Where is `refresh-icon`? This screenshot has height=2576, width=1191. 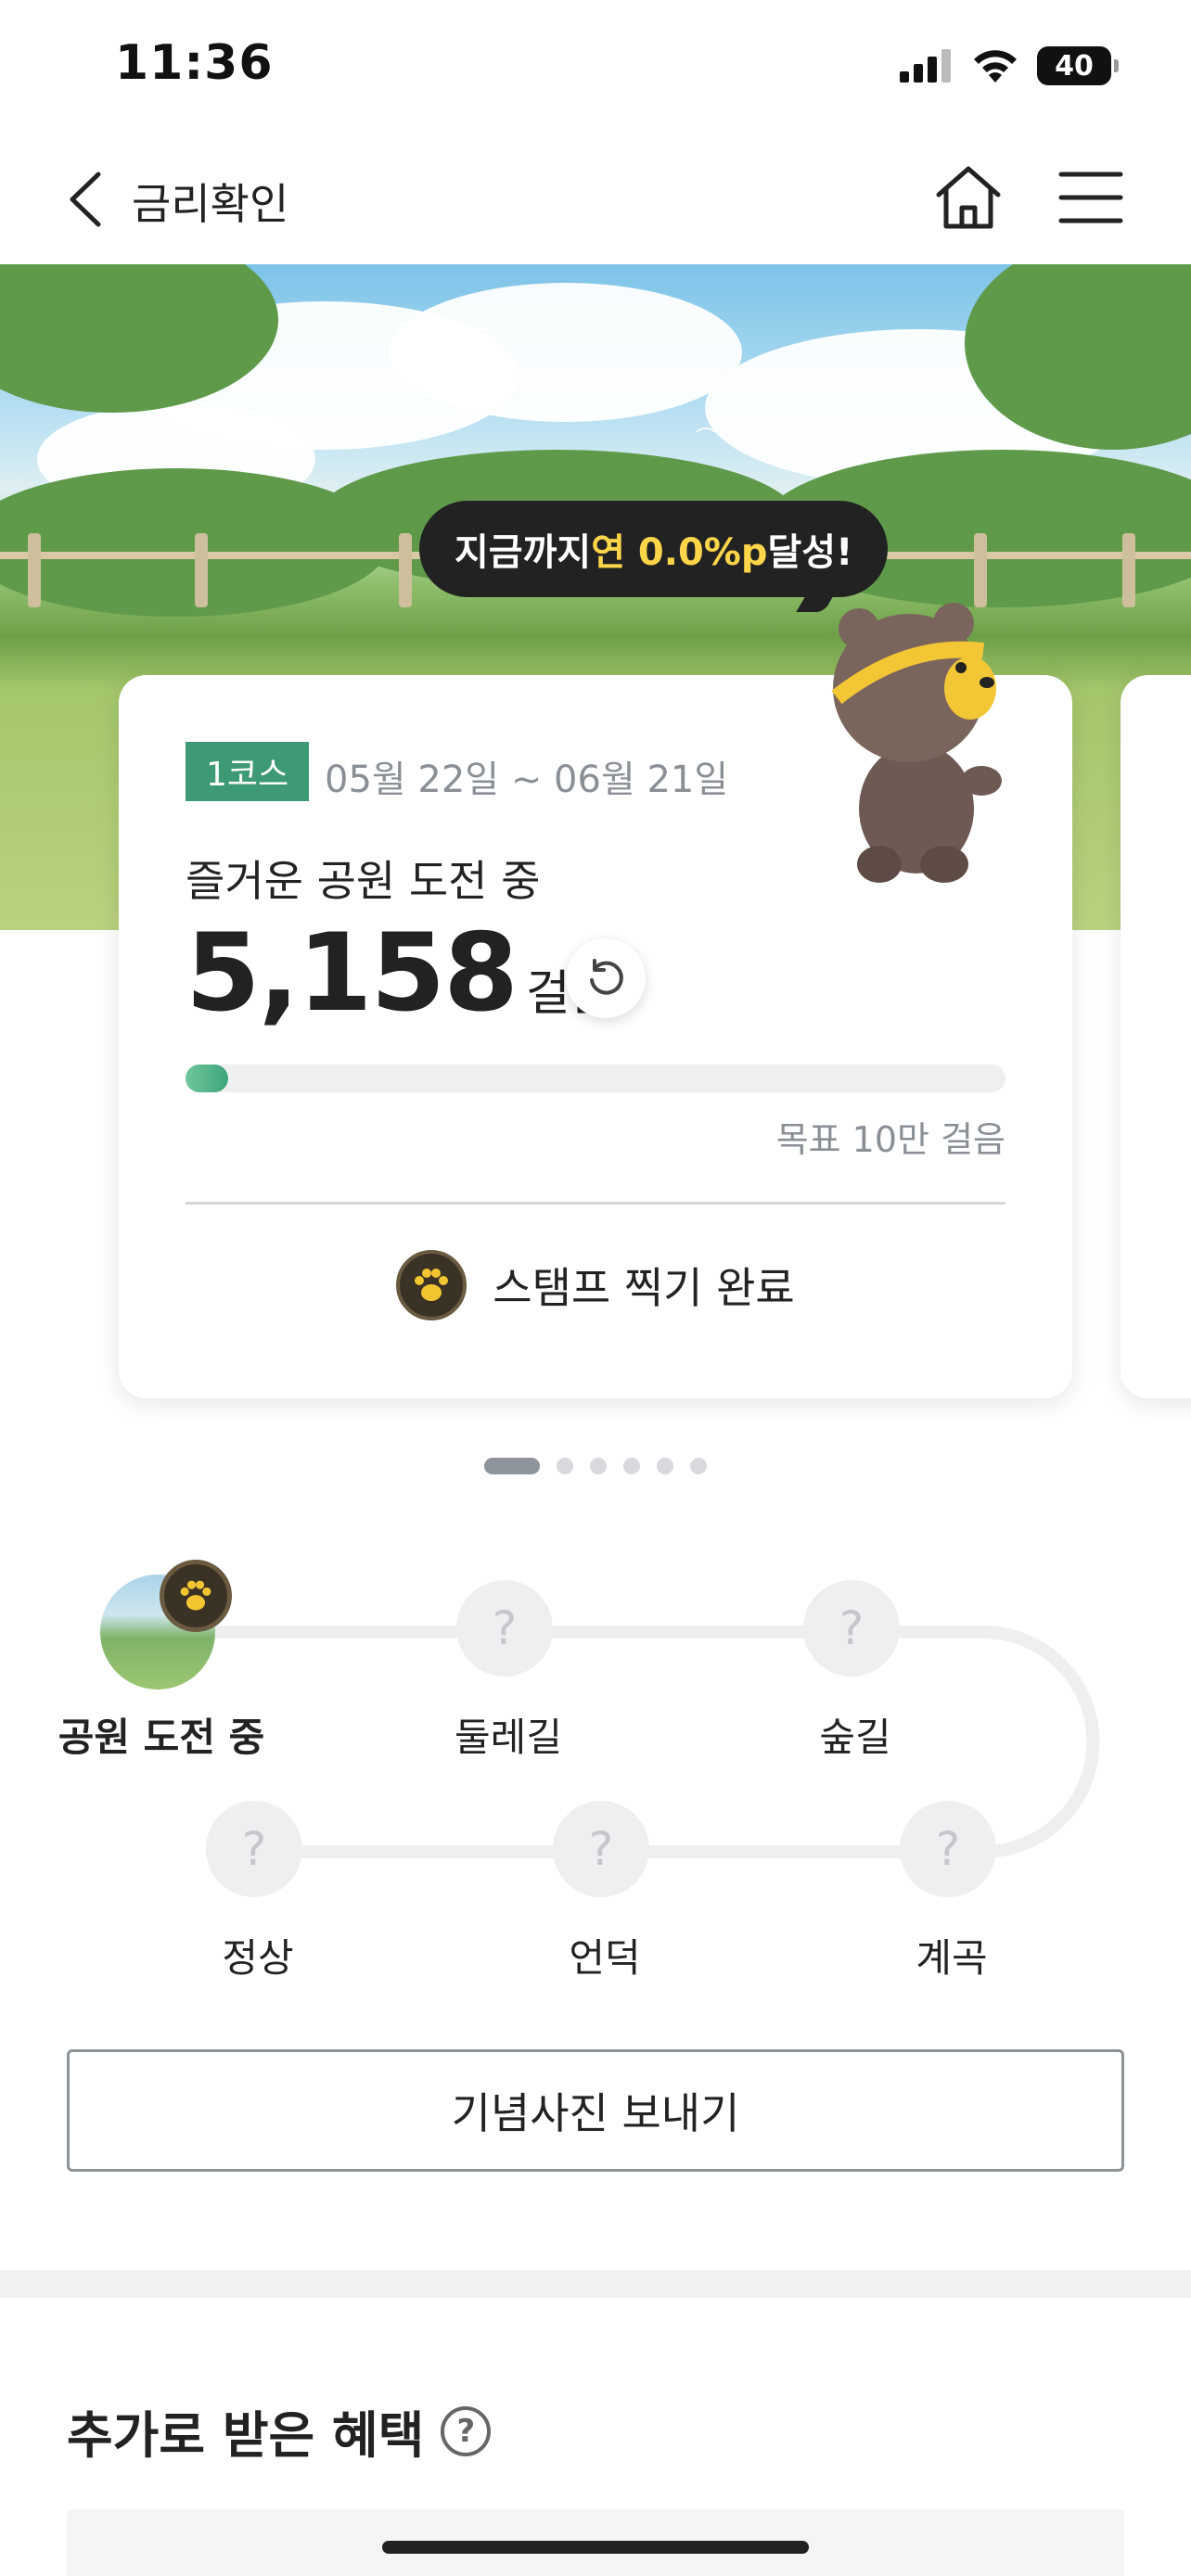
refresh-icon is located at coordinates (606, 977).